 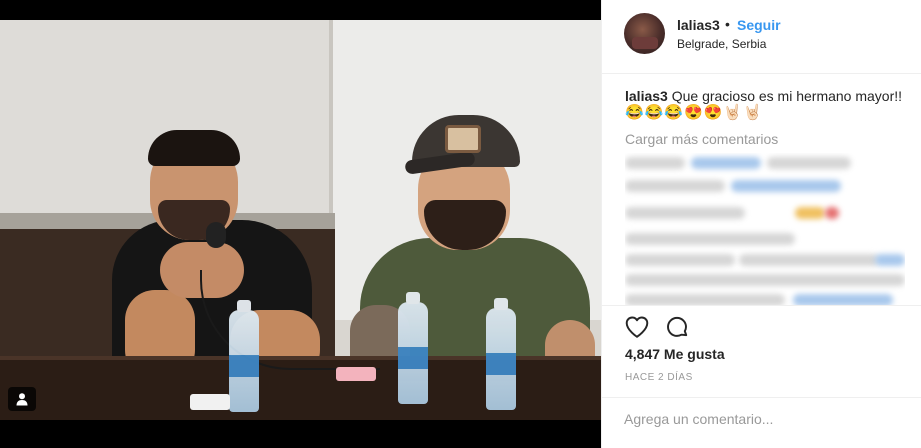 What do you see at coordinates (210, 402) in the screenshot?
I see `photo-phone` at bounding box center [210, 402].